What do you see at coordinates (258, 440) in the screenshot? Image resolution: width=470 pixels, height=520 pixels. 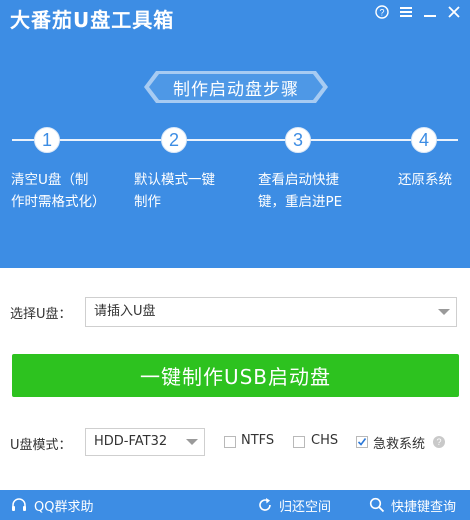 I see `ntfs-label: NTFS` at bounding box center [258, 440].